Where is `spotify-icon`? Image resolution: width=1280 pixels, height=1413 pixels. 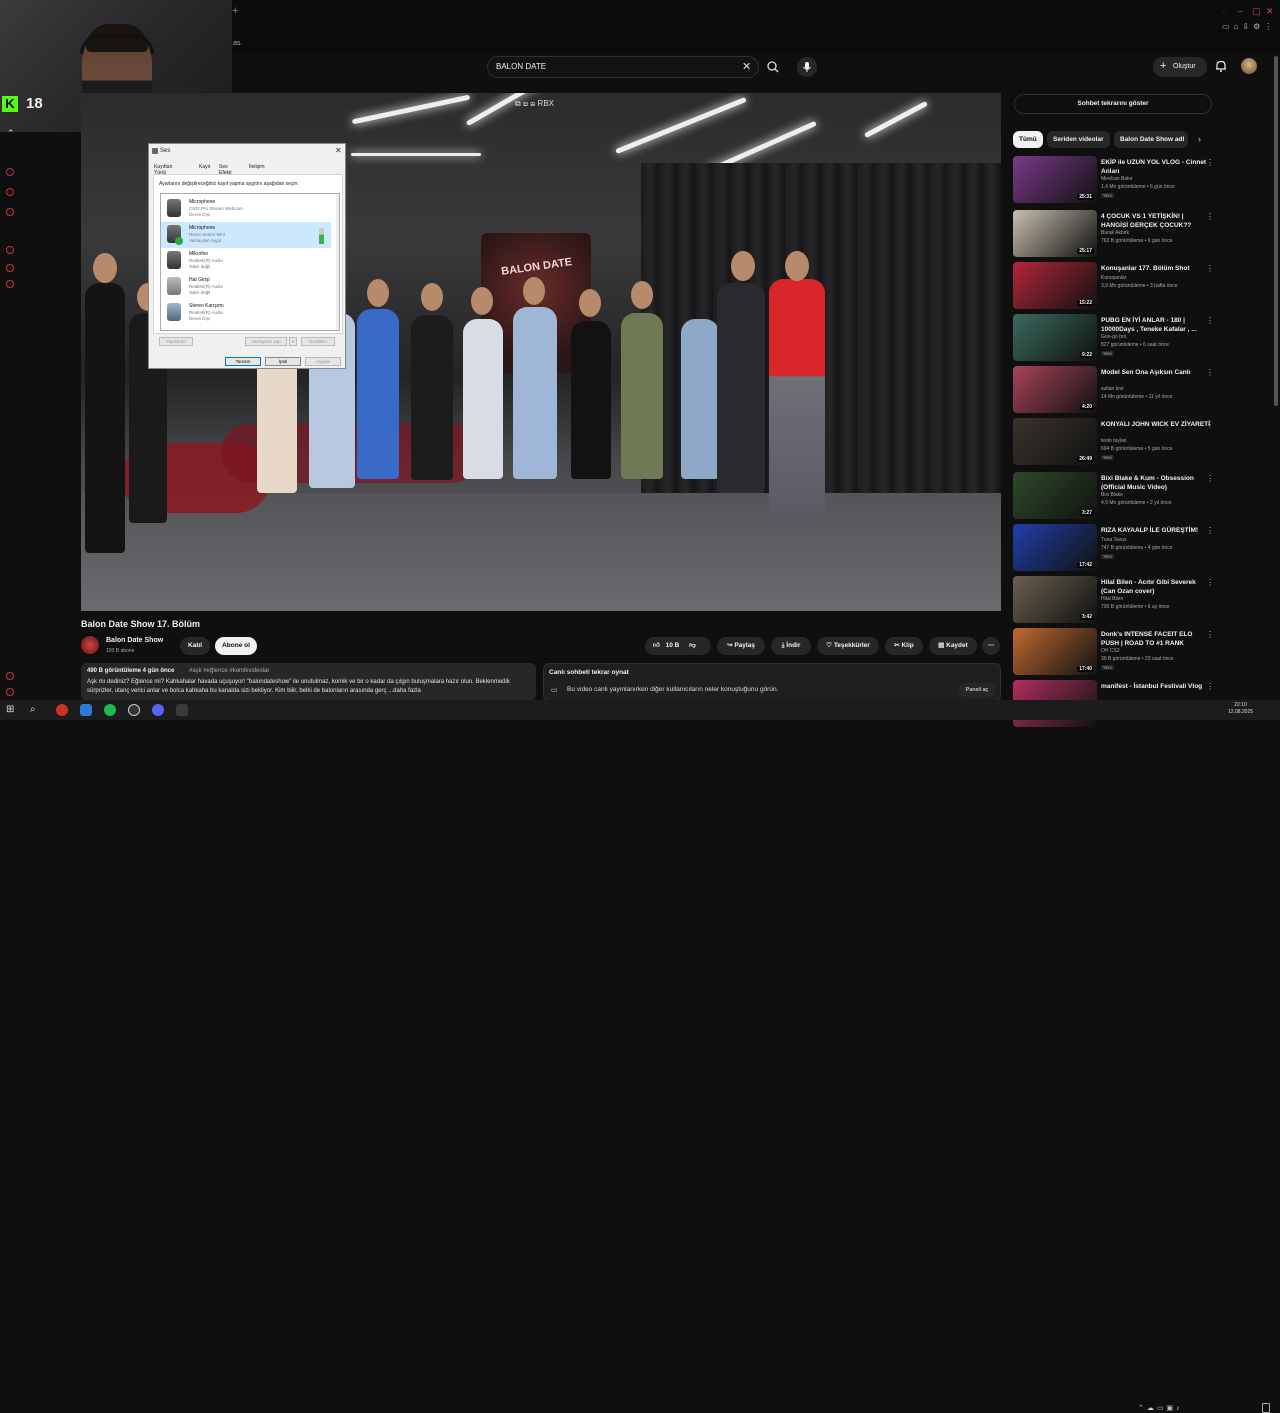
spotify-icon is located at coordinates (110, 710).